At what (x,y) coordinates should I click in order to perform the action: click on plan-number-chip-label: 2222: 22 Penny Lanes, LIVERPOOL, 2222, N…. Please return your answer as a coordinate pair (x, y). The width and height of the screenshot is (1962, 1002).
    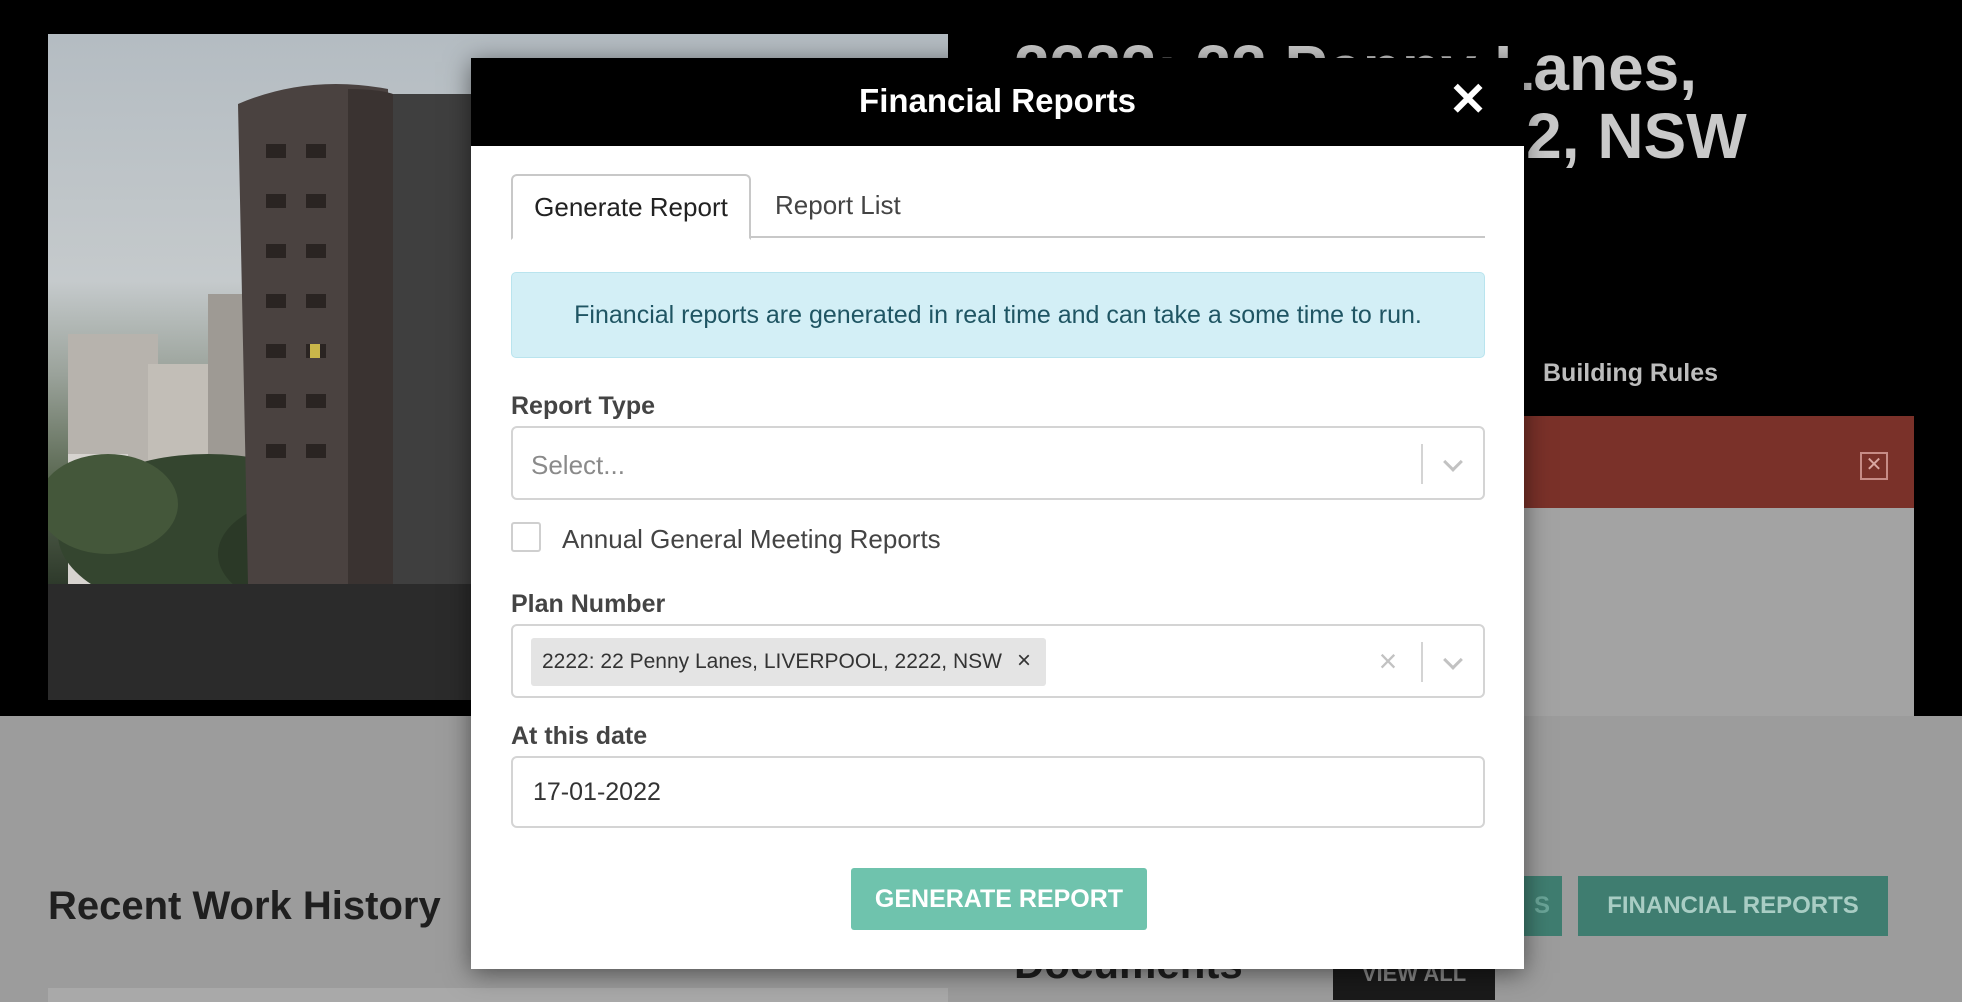
    Looking at the image, I should click on (772, 661).